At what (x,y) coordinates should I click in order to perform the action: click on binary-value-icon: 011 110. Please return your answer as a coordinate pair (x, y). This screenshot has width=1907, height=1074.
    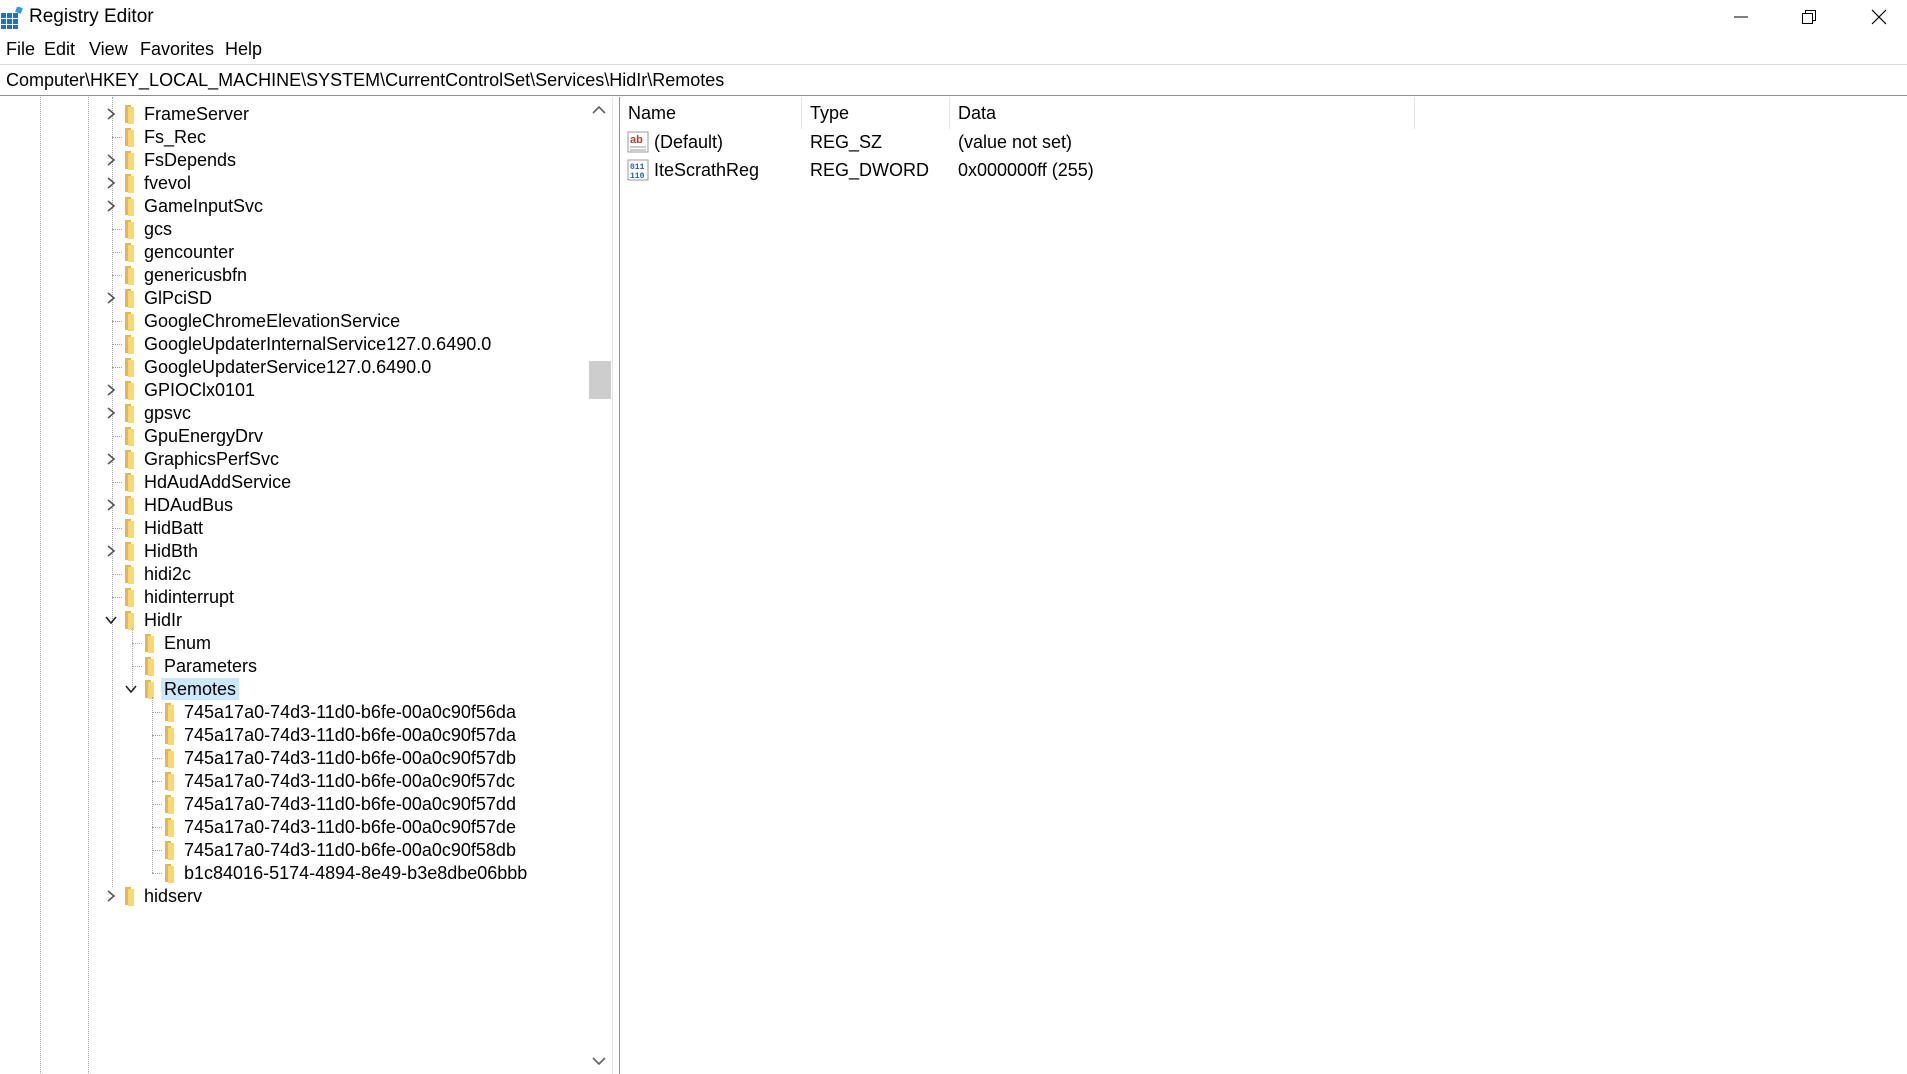
    Looking at the image, I should click on (638, 170).